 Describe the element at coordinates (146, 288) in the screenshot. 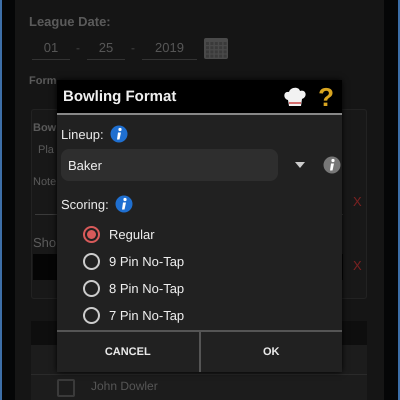

I see `scoring-option: 8 Pin No-Tap` at that location.